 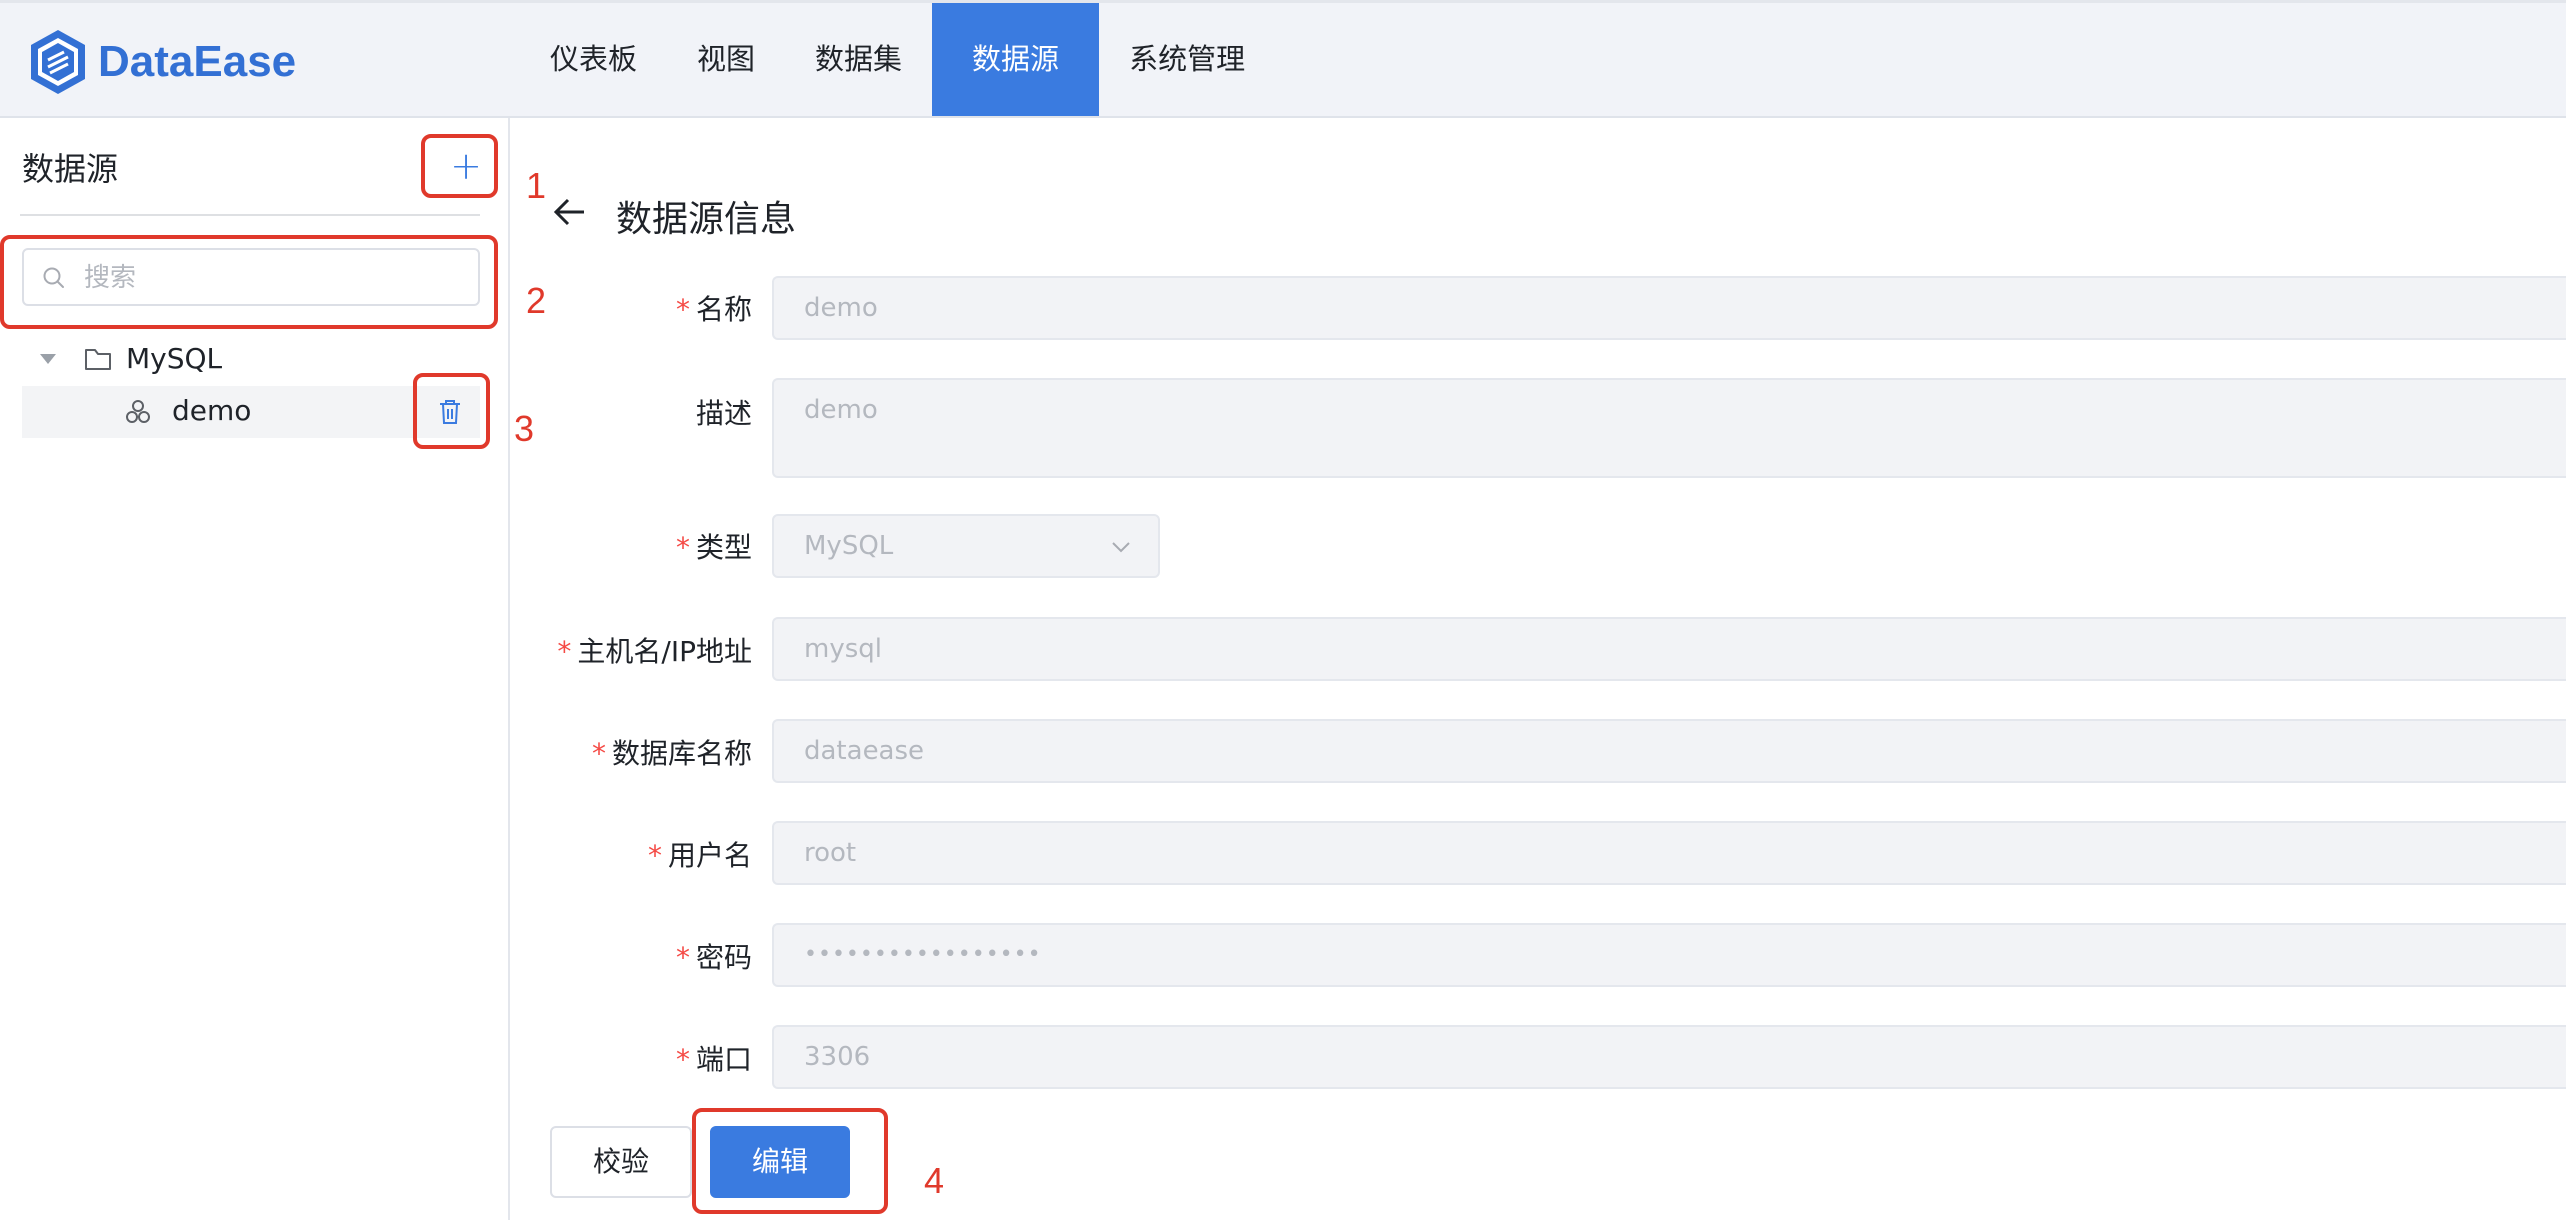 I want to click on sidebar-divider, so click(x=250, y=215).